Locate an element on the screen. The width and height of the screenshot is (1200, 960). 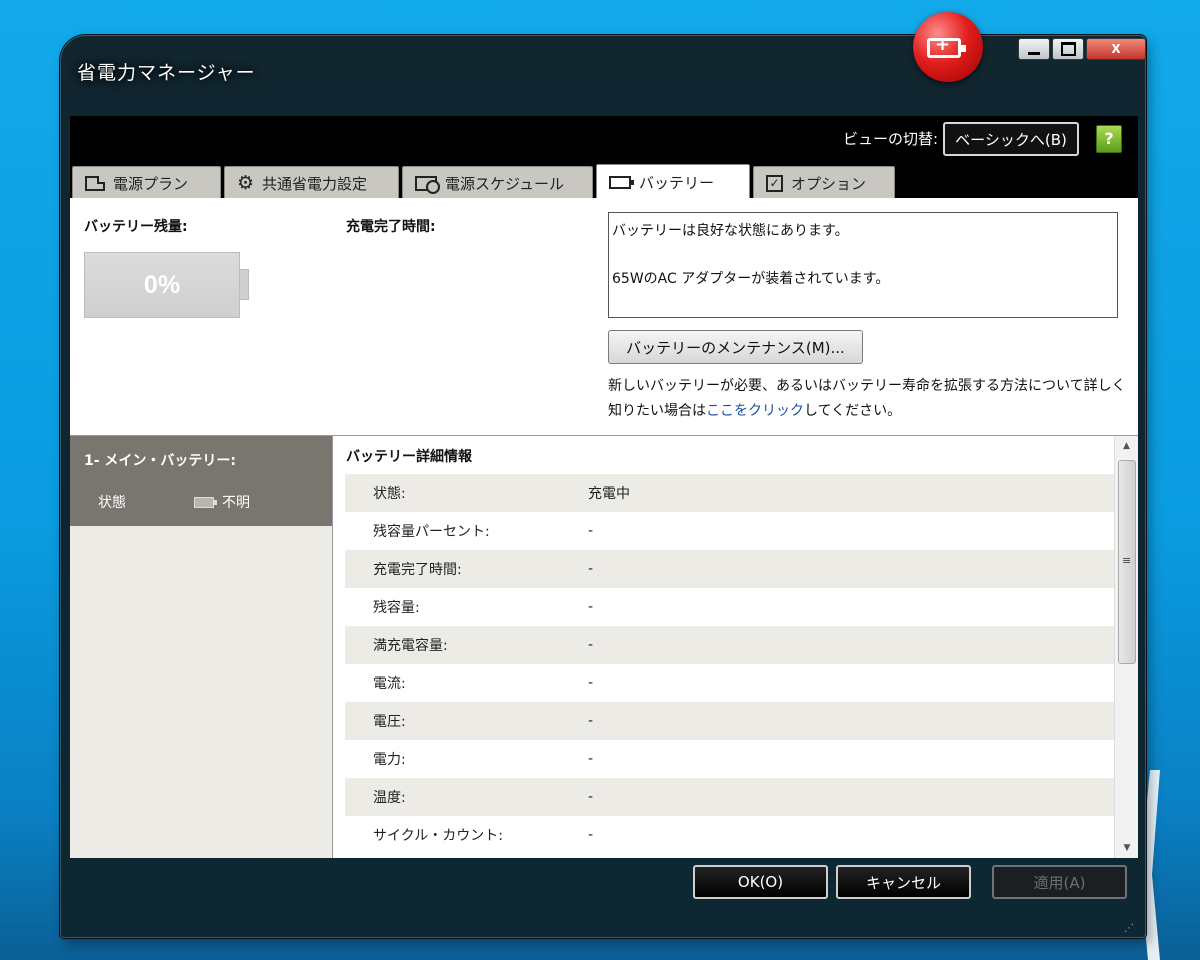
detail-value: 充電中 is located at coordinates (609, 494).